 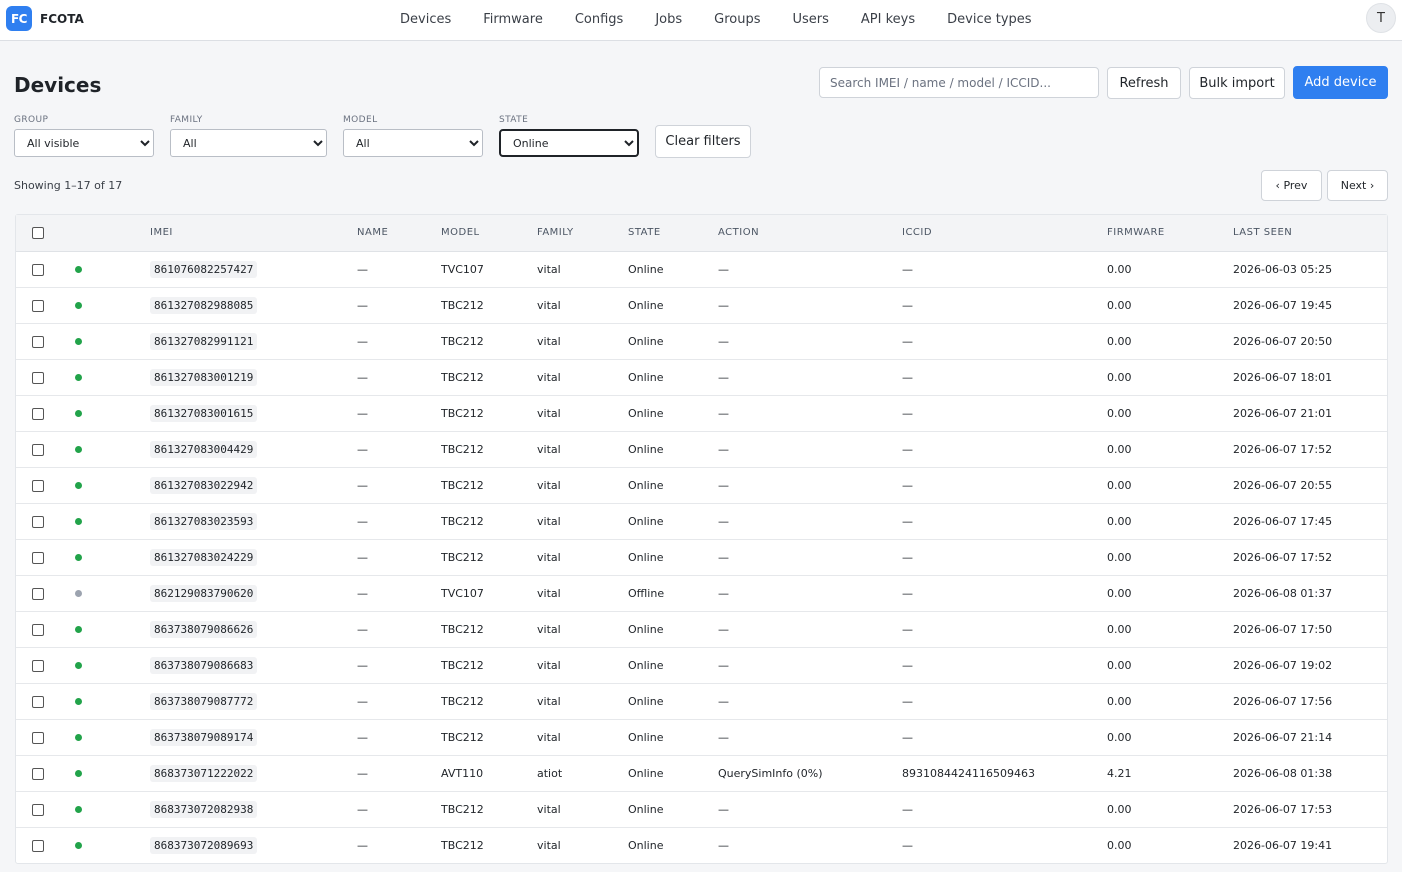 What do you see at coordinates (1004, 233) in the screenshot?
I see `iccid-header: ICCID` at bounding box center [1004, 233].